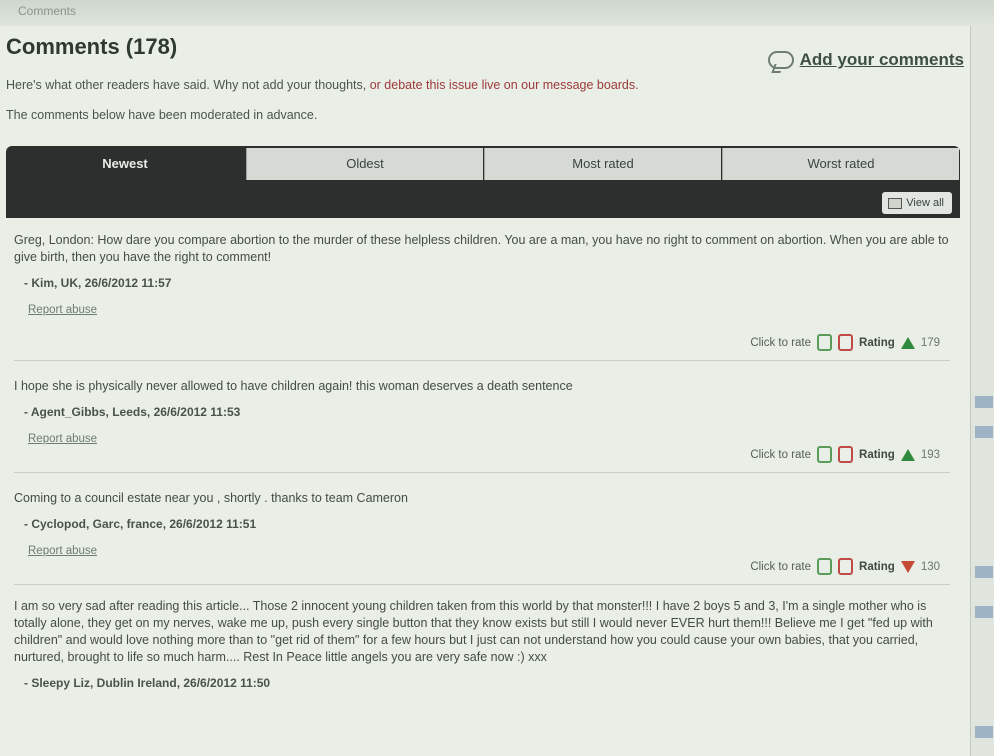 The image size is (994, 756). Describe the element at coordinates (882, 60) in the screenshot. I see `add-comments-label: Add your comments` at that location.